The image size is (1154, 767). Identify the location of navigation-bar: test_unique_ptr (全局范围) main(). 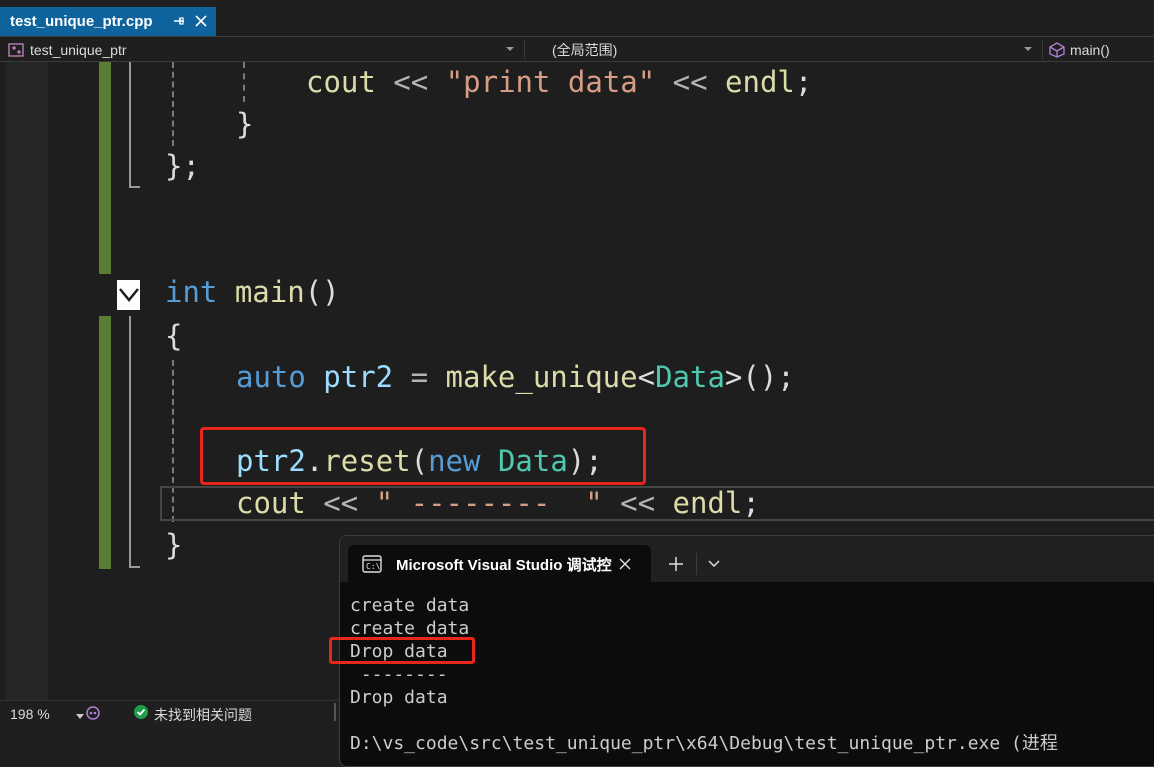
(577, 49).